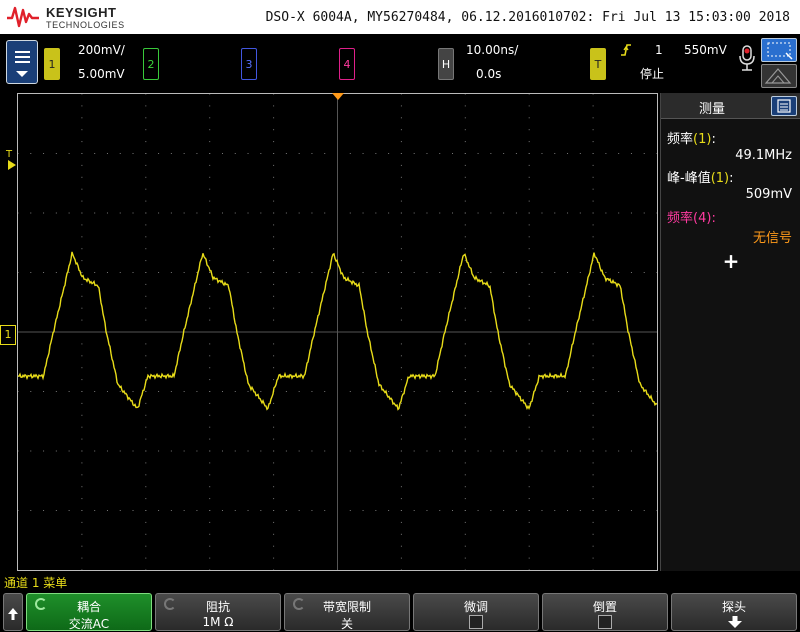  I want to click on trigger-source: 1, so click(659, 50).